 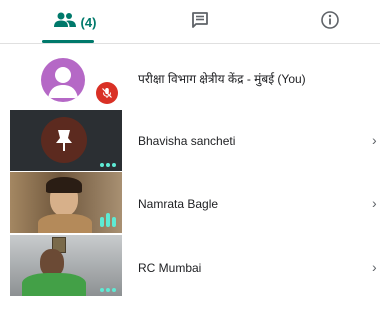 I want to click on tab-bar: (4), so click(x=190, y=22).